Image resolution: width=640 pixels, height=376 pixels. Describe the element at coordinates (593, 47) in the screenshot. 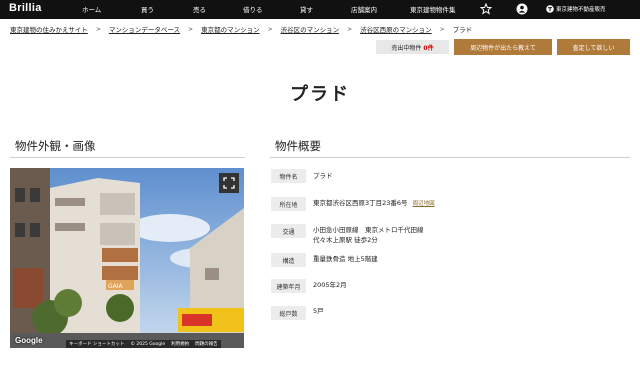

I see `request-assessment-button: 査定して欲しい` at that location.